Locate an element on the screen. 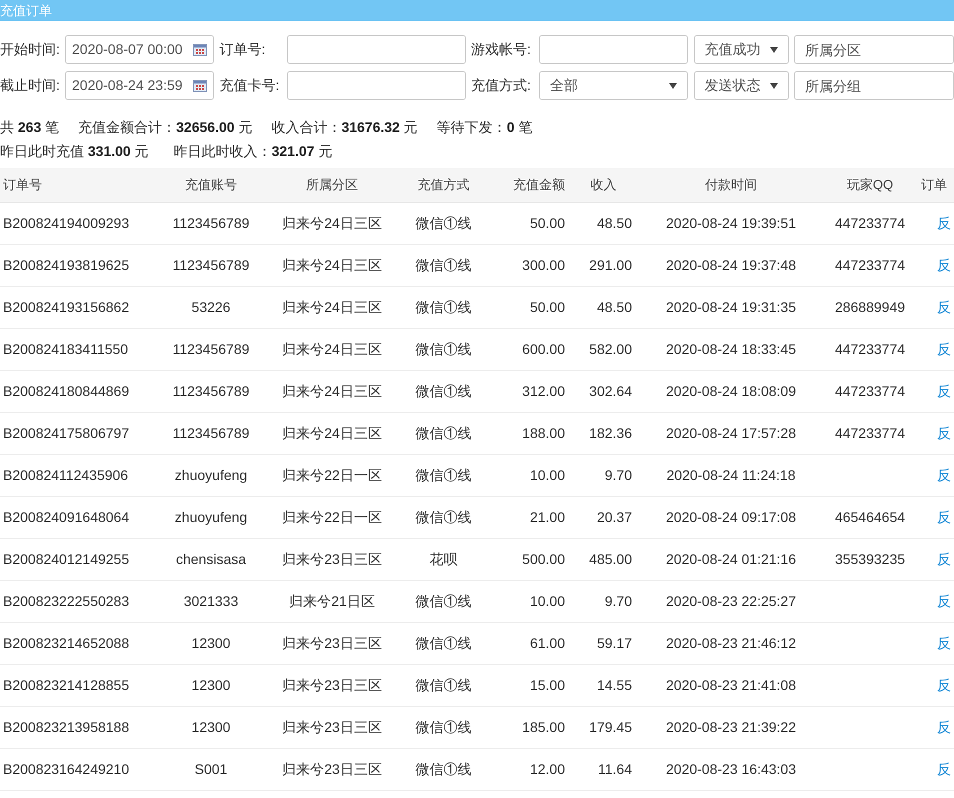 The image size is (954, 798). table-cell: B200824091648064 is located at coordinates (66, 517).